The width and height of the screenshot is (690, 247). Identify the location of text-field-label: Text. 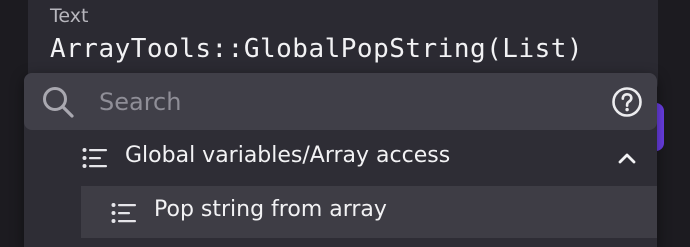
(69, 16).